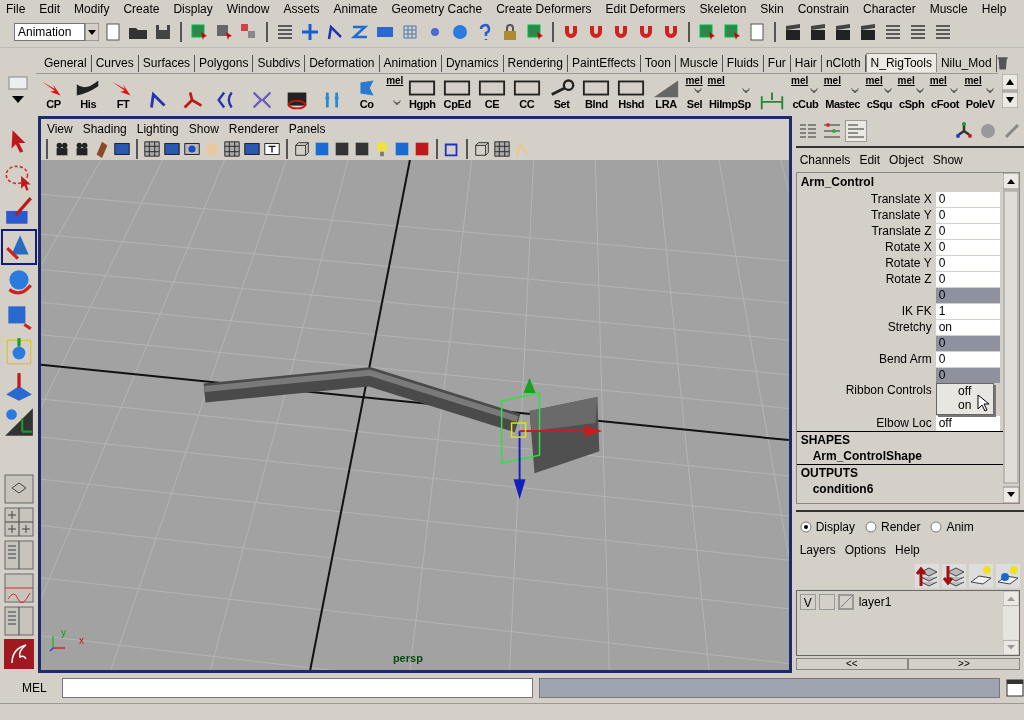 The width and height of the screenshot is (1024, 720). What do you see at coordinates (1010, 91) in the screenshot?
I see `shelf-scrollbar` at bounding box center [1010, 91].